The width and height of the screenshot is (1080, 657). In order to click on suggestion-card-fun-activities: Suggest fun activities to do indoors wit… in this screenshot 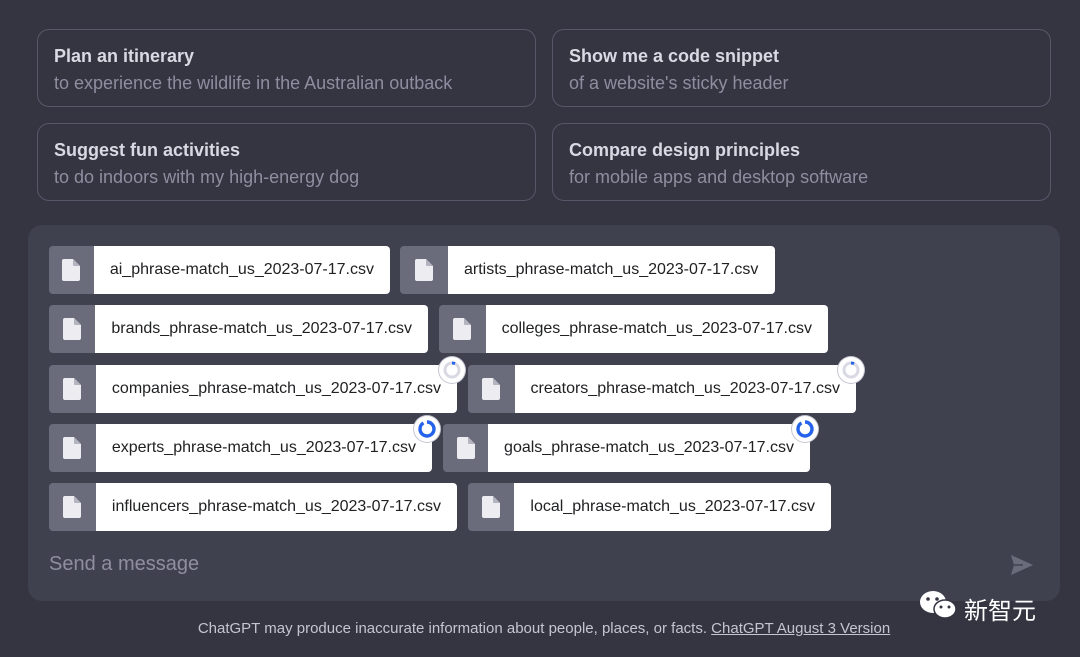, I will do `click(286, 162)`.